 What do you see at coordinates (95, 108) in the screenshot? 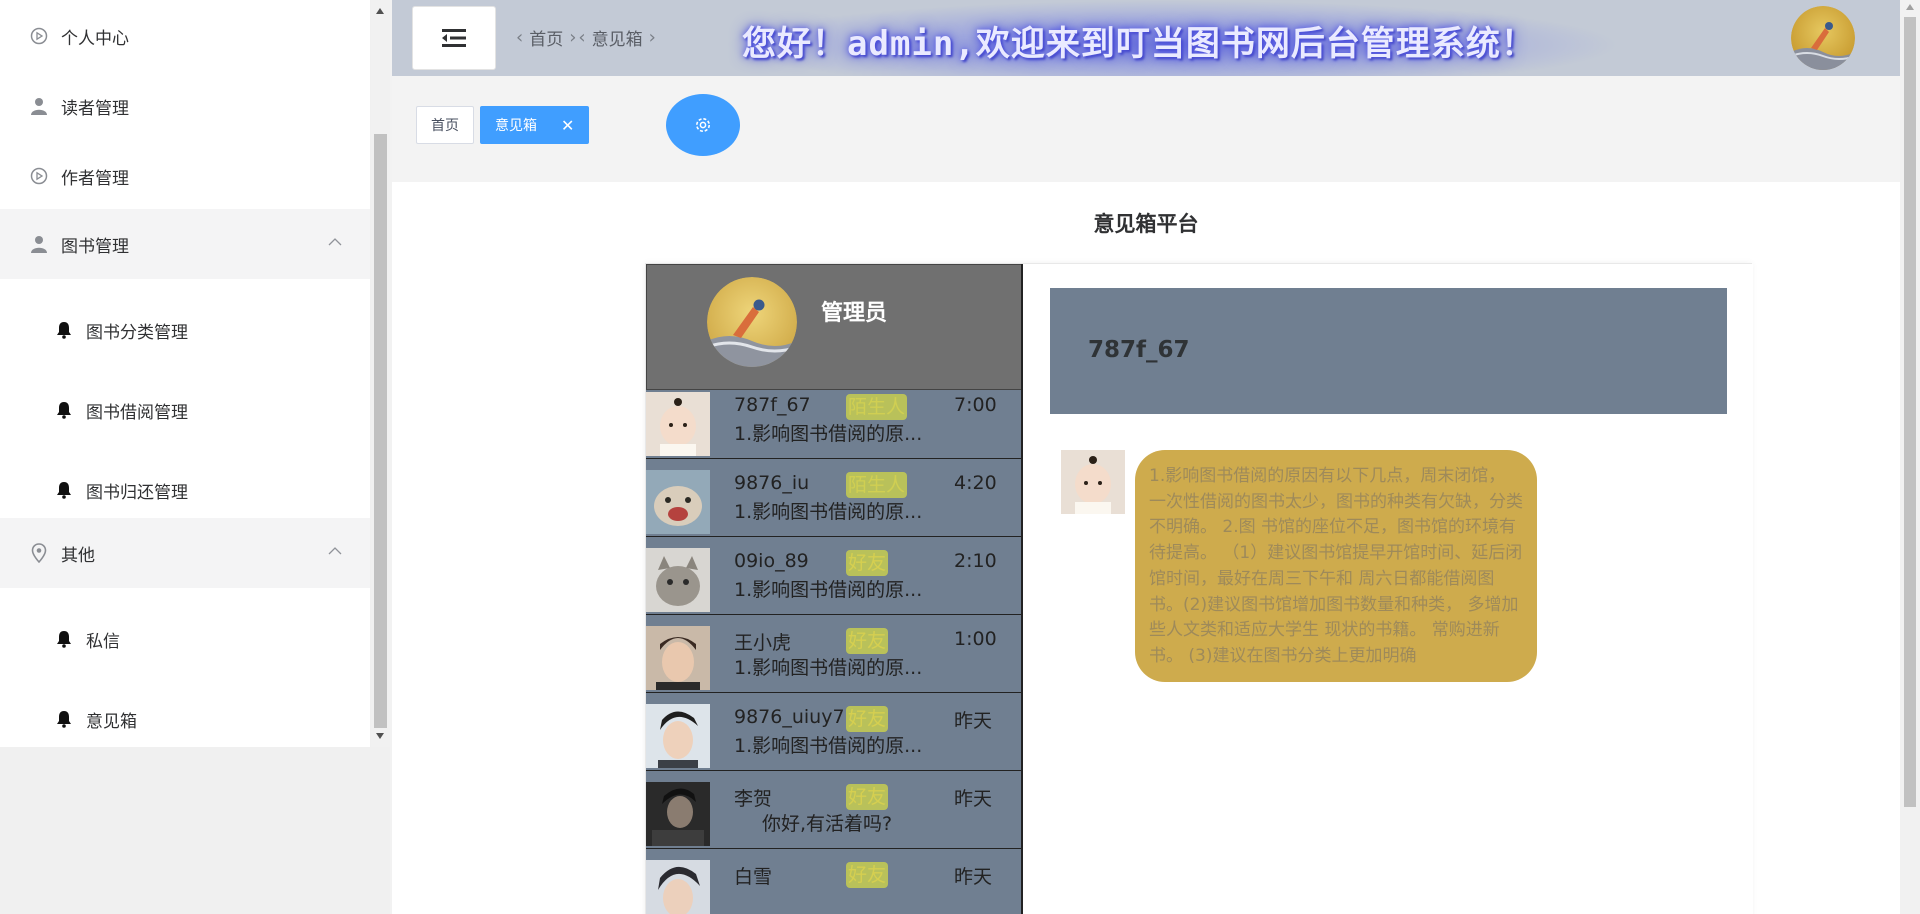
I see `sidebar-item-label: 读者管理` at bounding box center [95, 108].